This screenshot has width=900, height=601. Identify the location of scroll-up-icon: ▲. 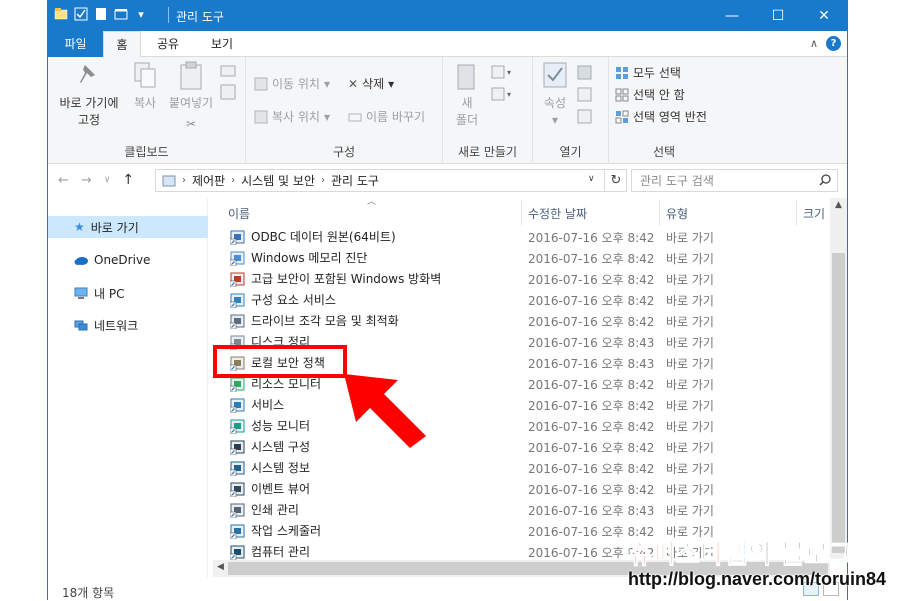
(838, 205).